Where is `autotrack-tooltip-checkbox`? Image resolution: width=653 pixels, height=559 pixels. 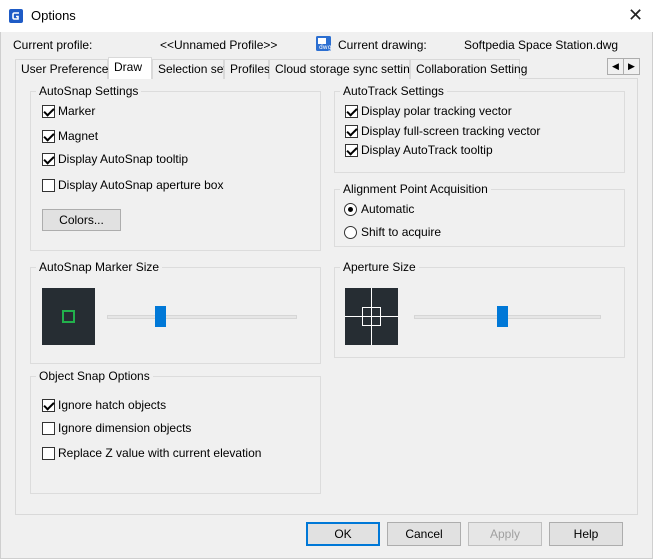
autotrack-tooltip-checkbox is located at coordinates (351, 150).